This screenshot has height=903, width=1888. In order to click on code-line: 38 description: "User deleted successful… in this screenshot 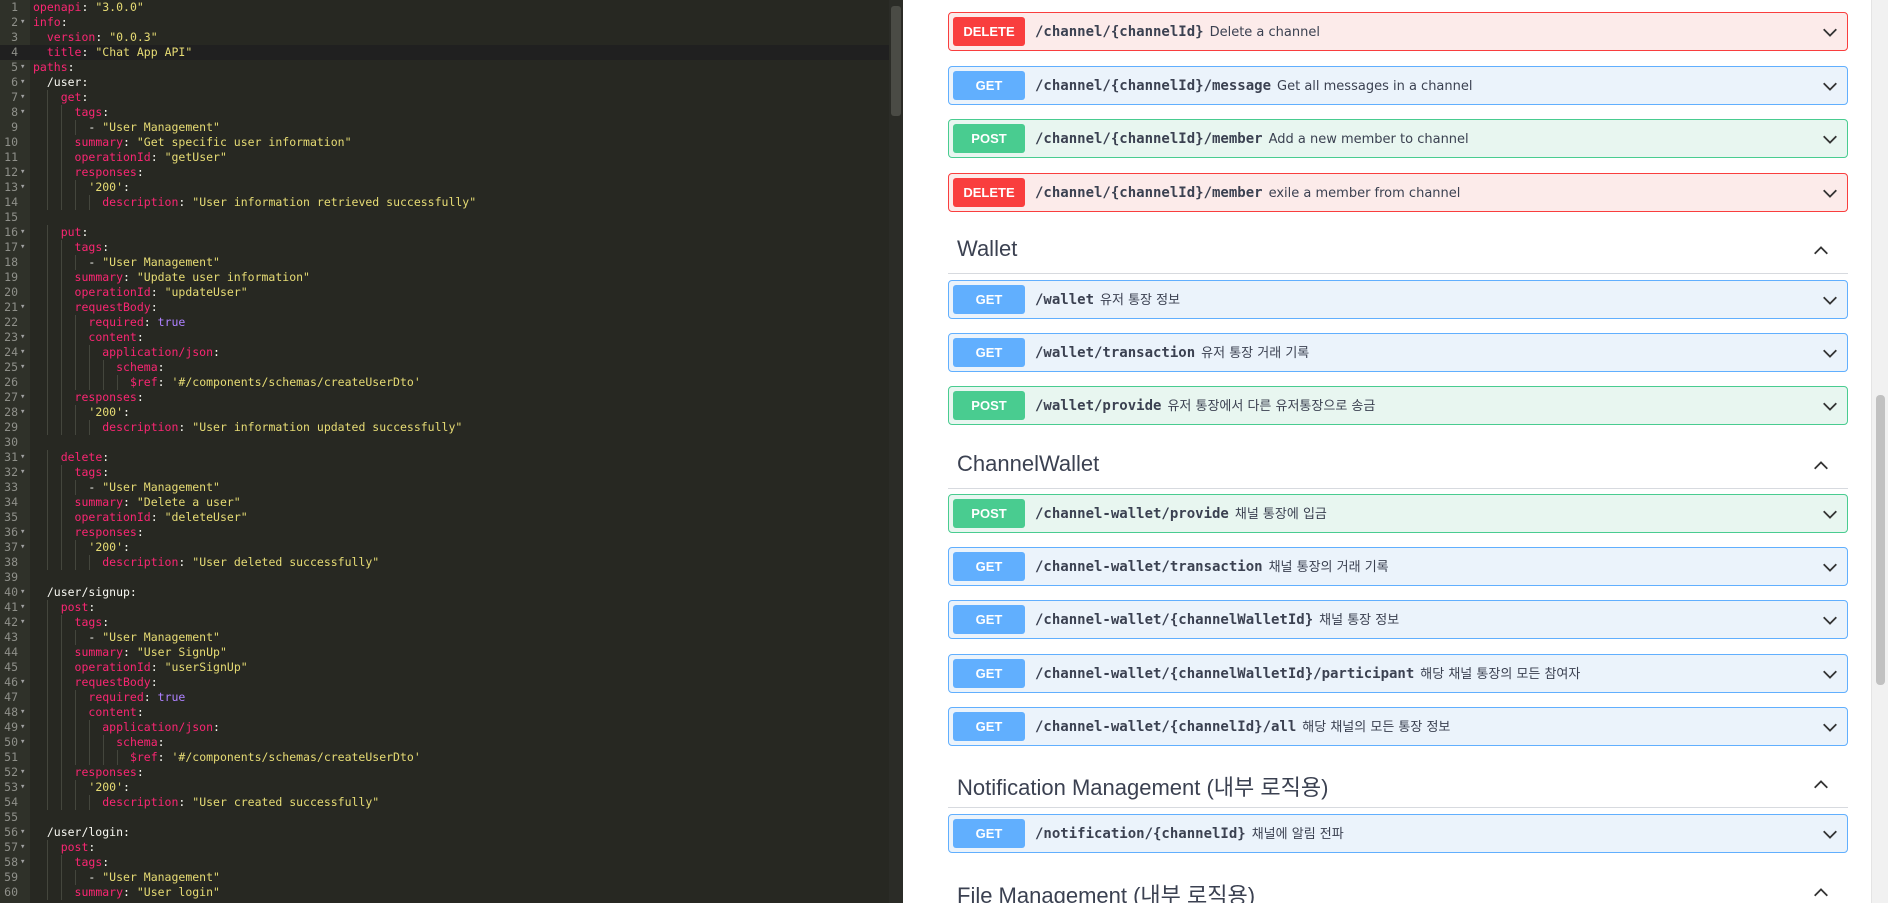, I will do `click(451, 562)`.